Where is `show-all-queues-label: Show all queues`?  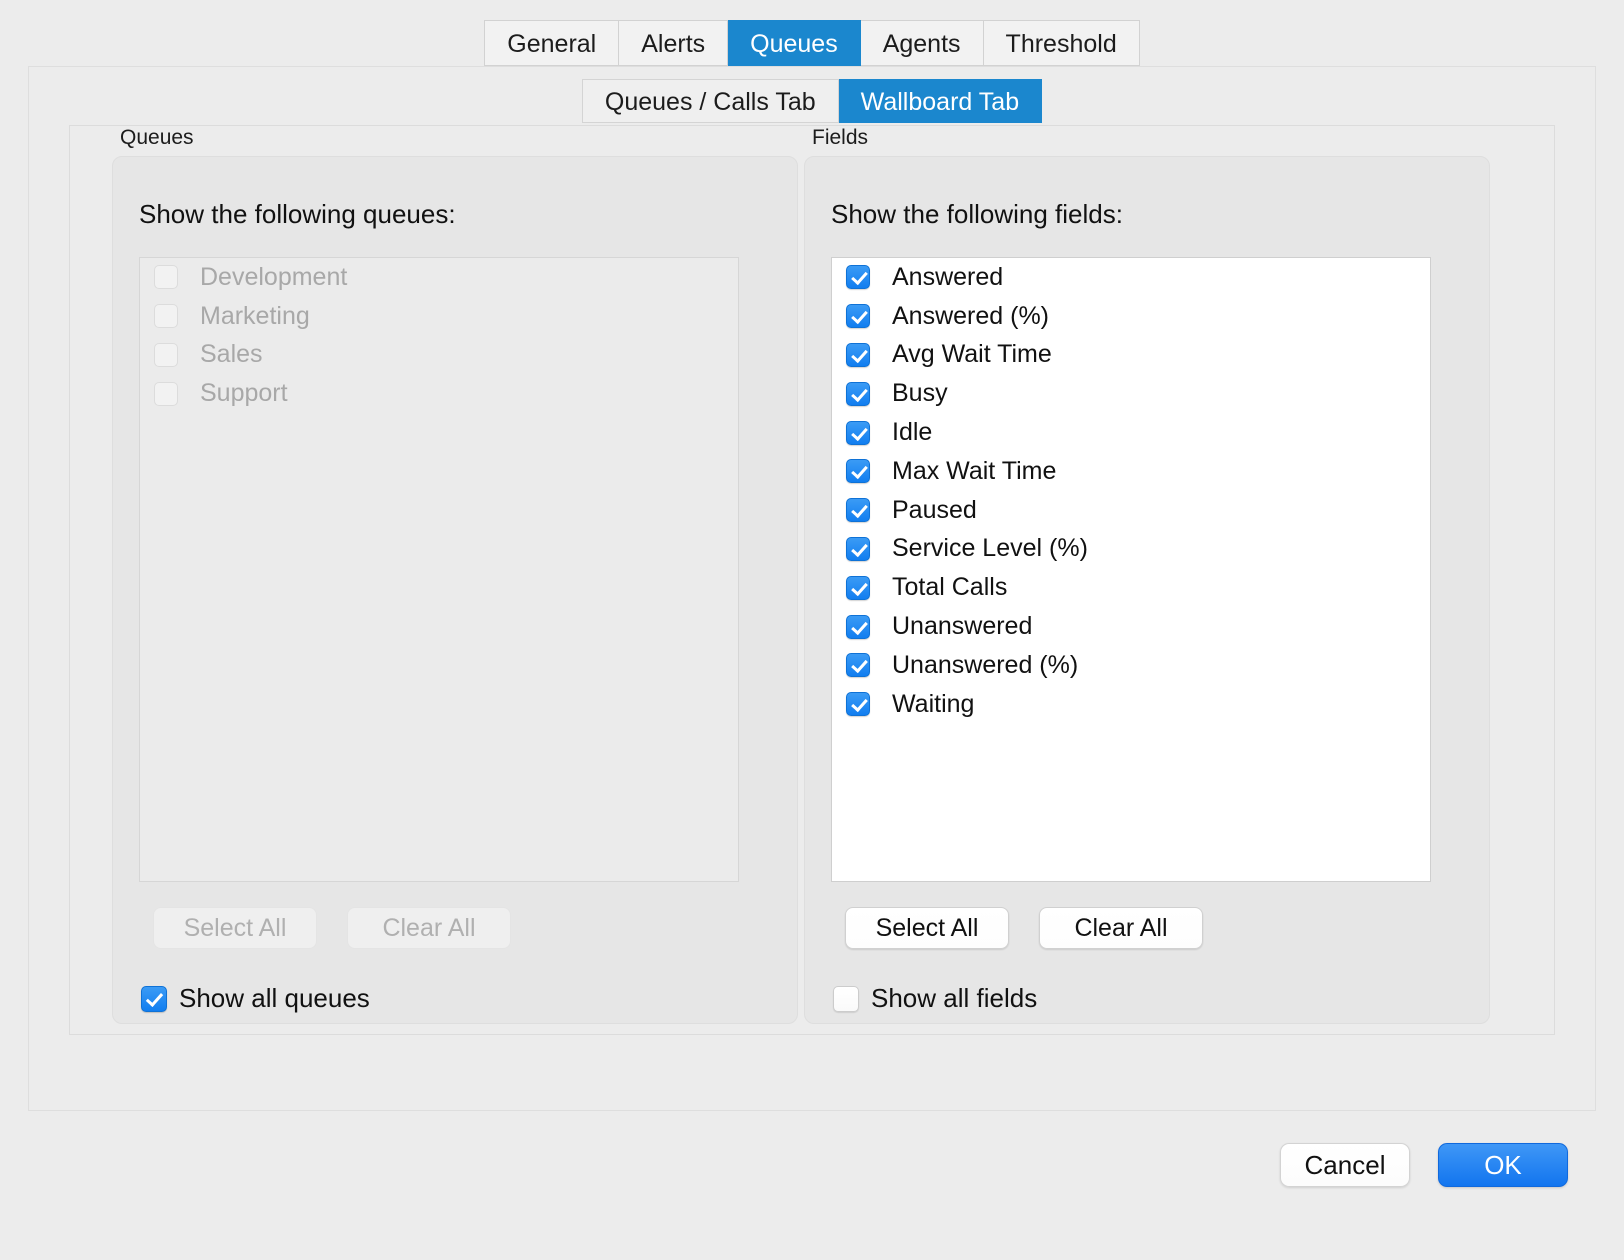
show-all-queues-label: Show all queues is located at coordinates (274, 998).